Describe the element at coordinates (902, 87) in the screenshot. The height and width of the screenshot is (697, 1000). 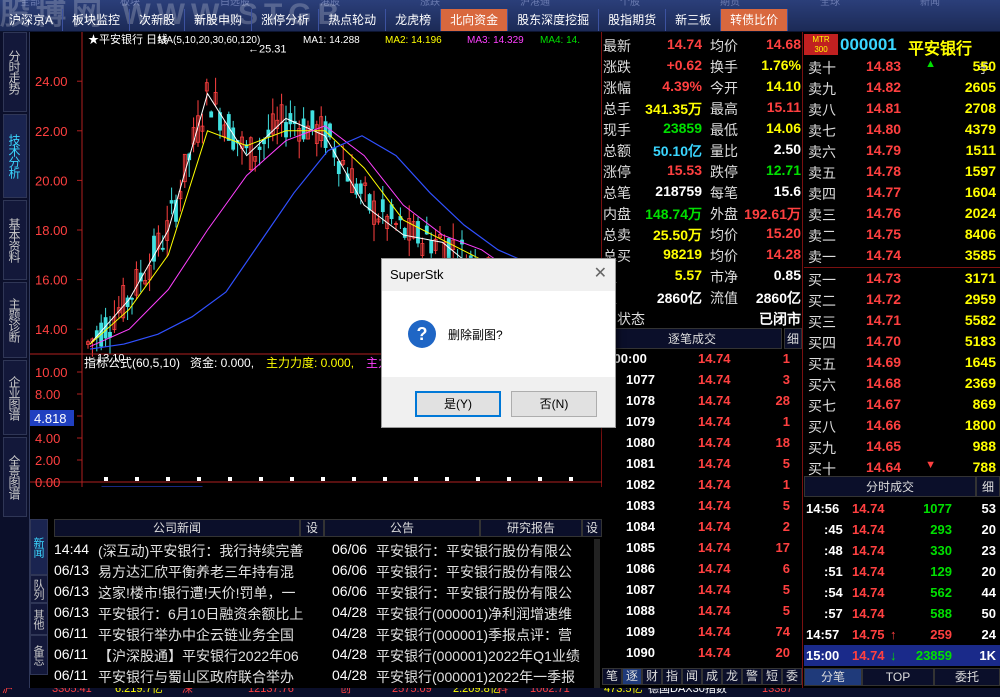
I see `ask-row: 卖九 14.82 2605` at that location.